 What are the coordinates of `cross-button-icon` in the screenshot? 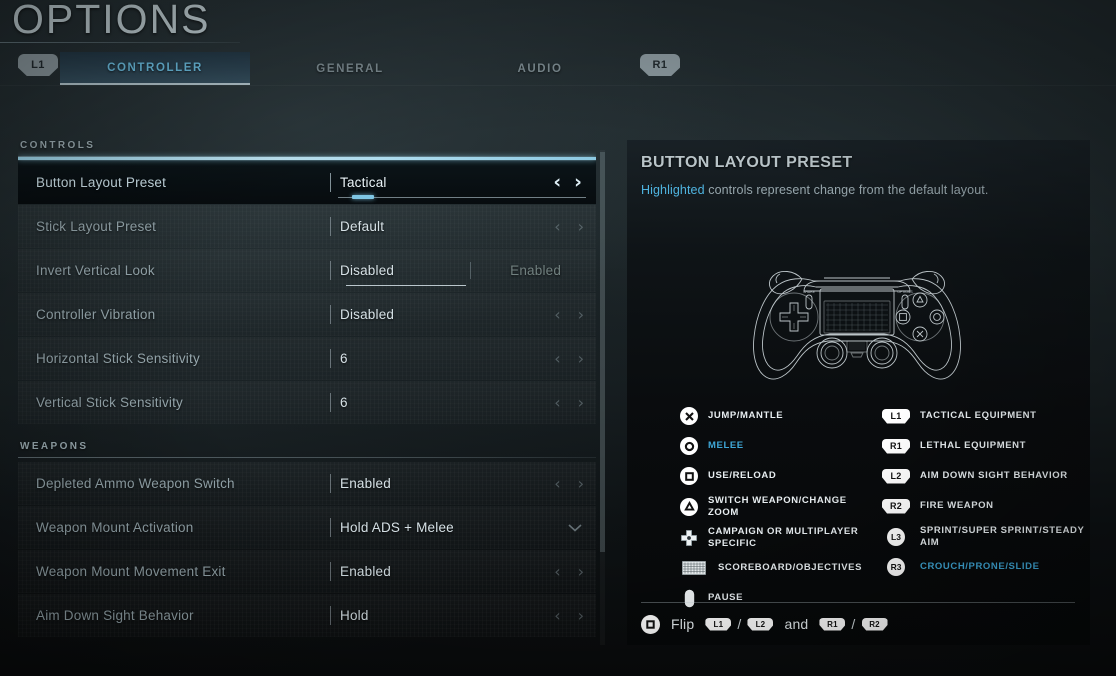 It's located at (689, 416).